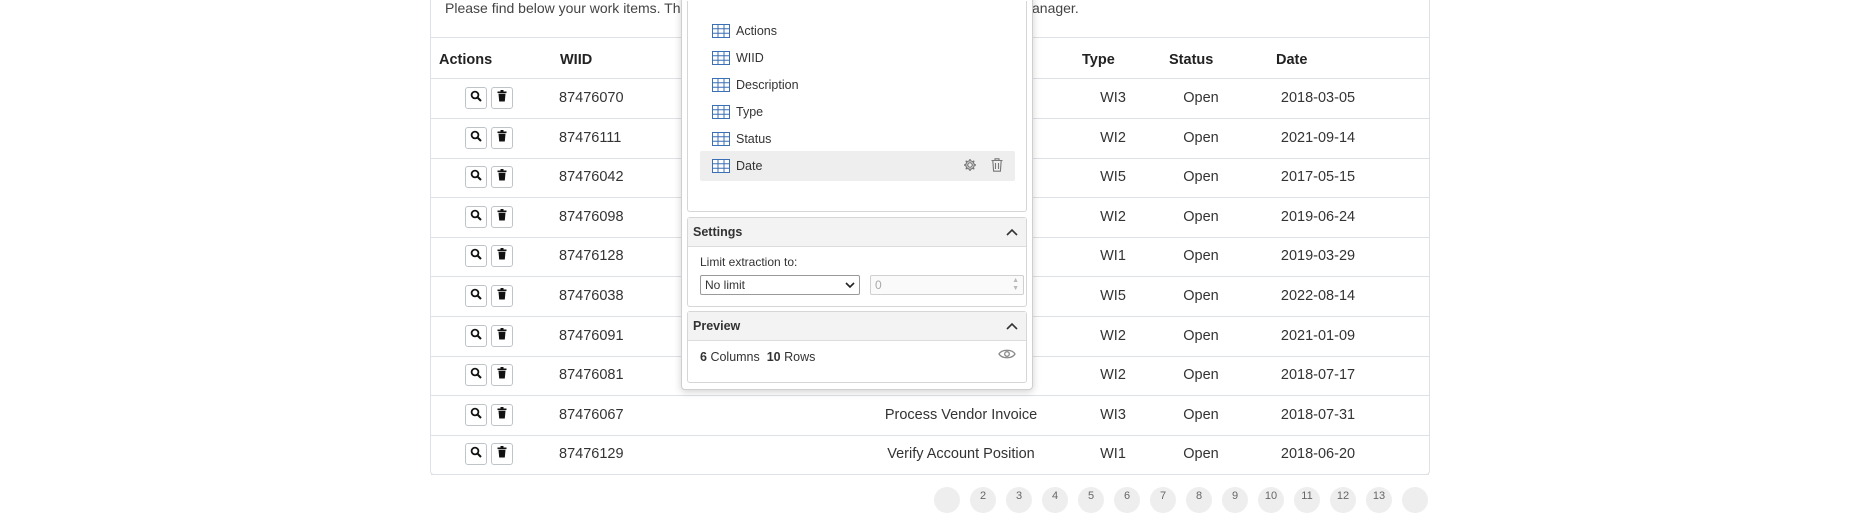 This screenshot has width=1859, height=513. I want to click on pagination: 2 3 4 5 6 7 8 9 10 11 12 13, so click(1181, 500).